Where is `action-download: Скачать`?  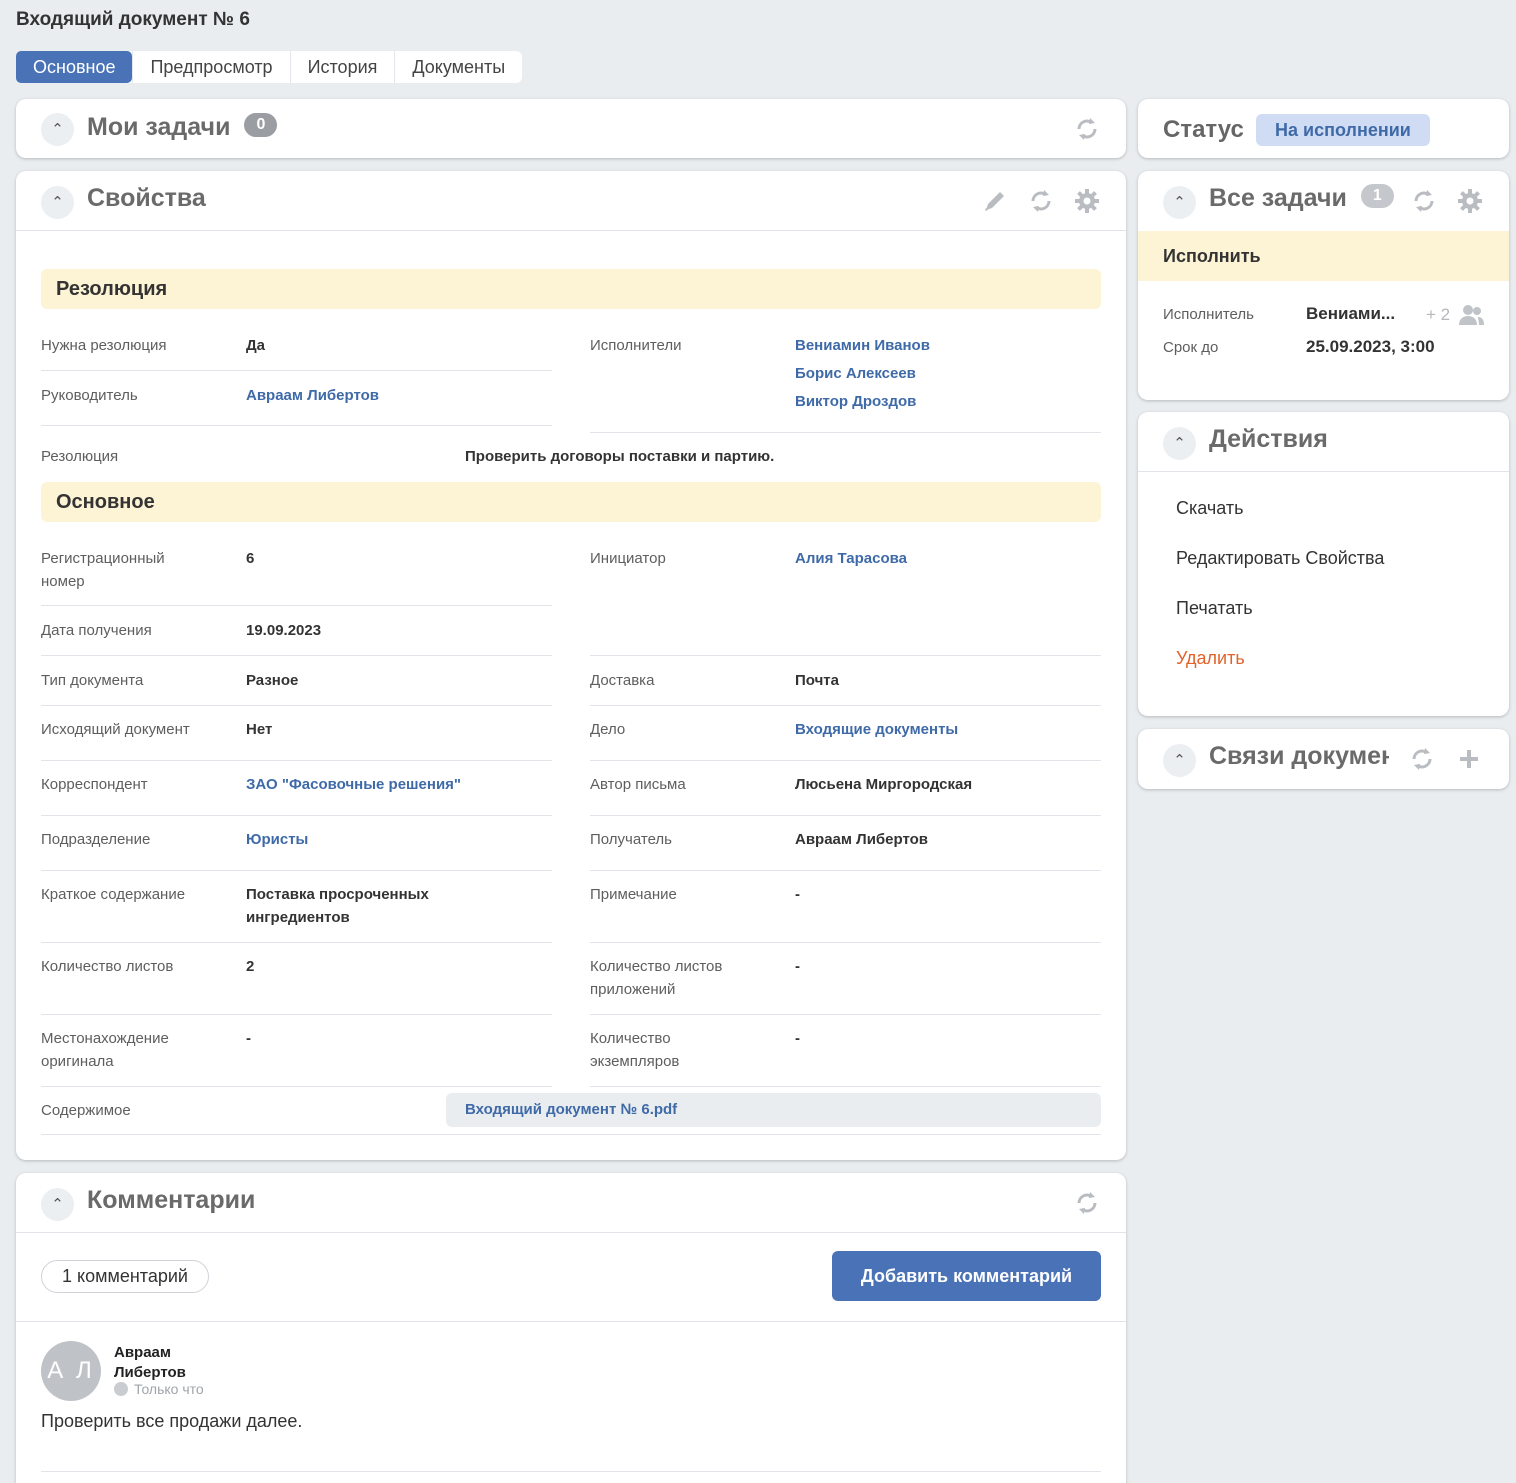
action-download: Скачать is located at coordinates (1210, 508).